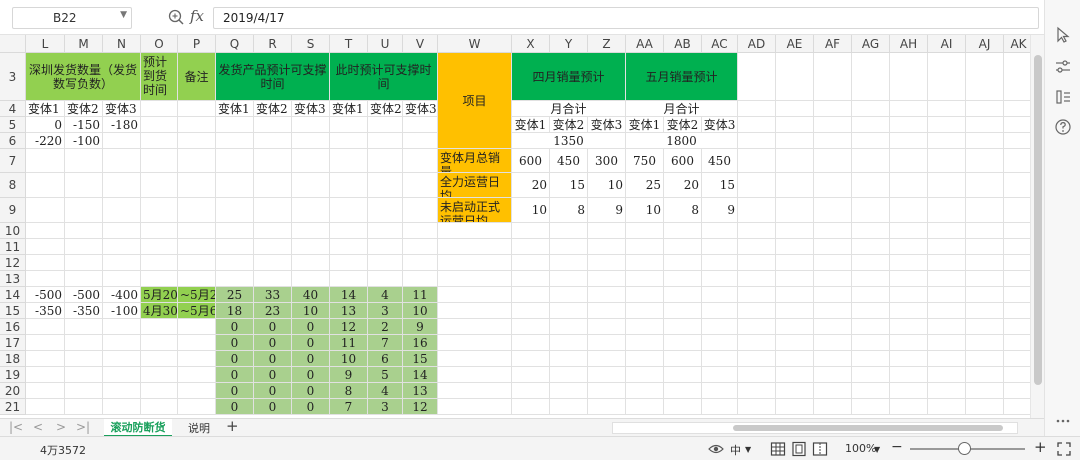  I want to click on monthly-total-label: 月合计, so click(682, 109).